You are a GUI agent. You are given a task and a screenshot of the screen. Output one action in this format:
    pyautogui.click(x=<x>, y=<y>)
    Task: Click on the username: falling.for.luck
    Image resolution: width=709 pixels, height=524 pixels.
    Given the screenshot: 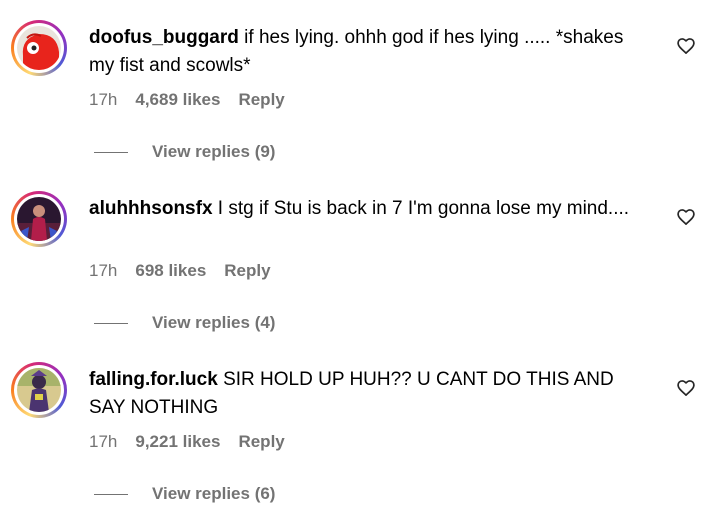 What is the action you would take?
    pyautogui.click(x=153, y=379)
    